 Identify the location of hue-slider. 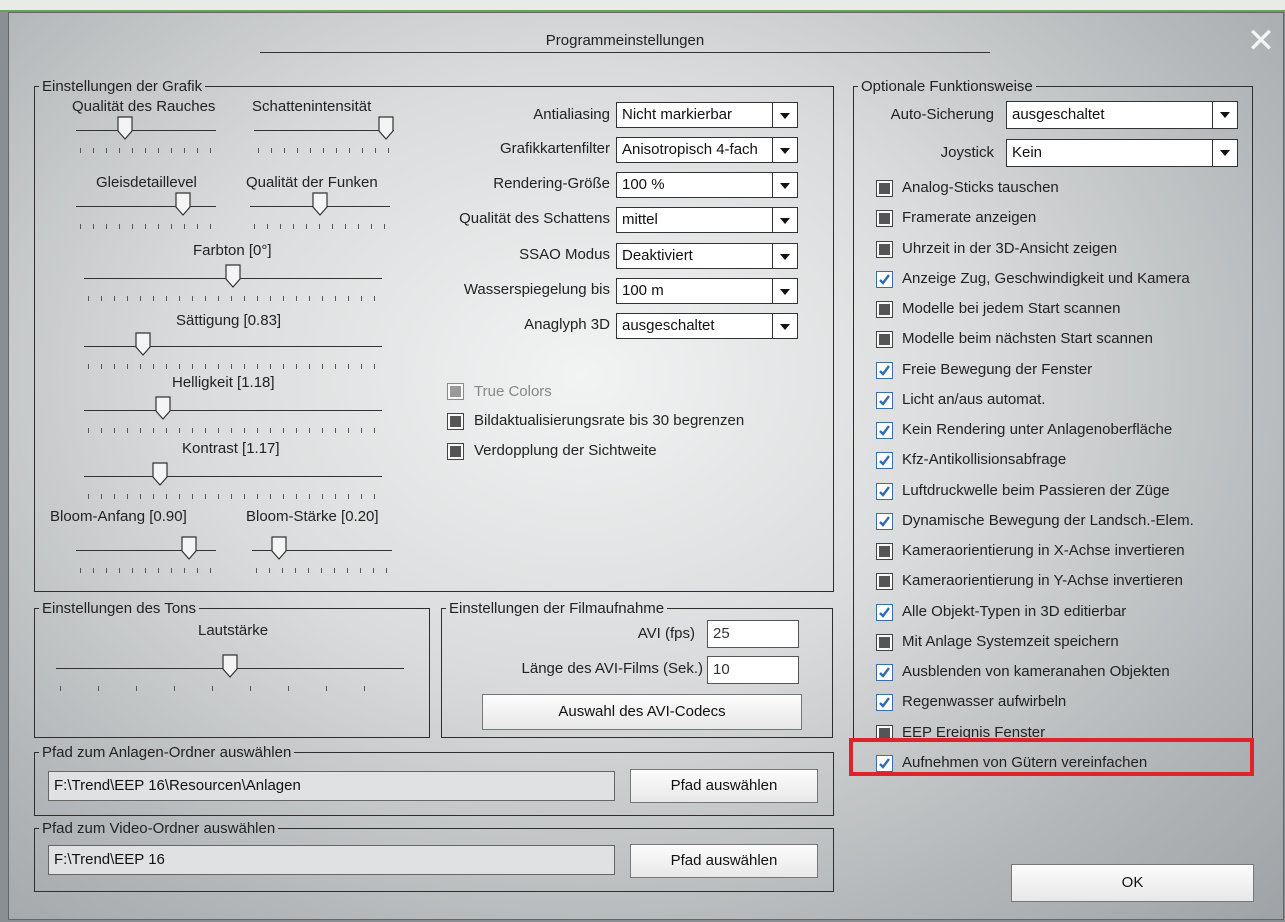
(233, 281).